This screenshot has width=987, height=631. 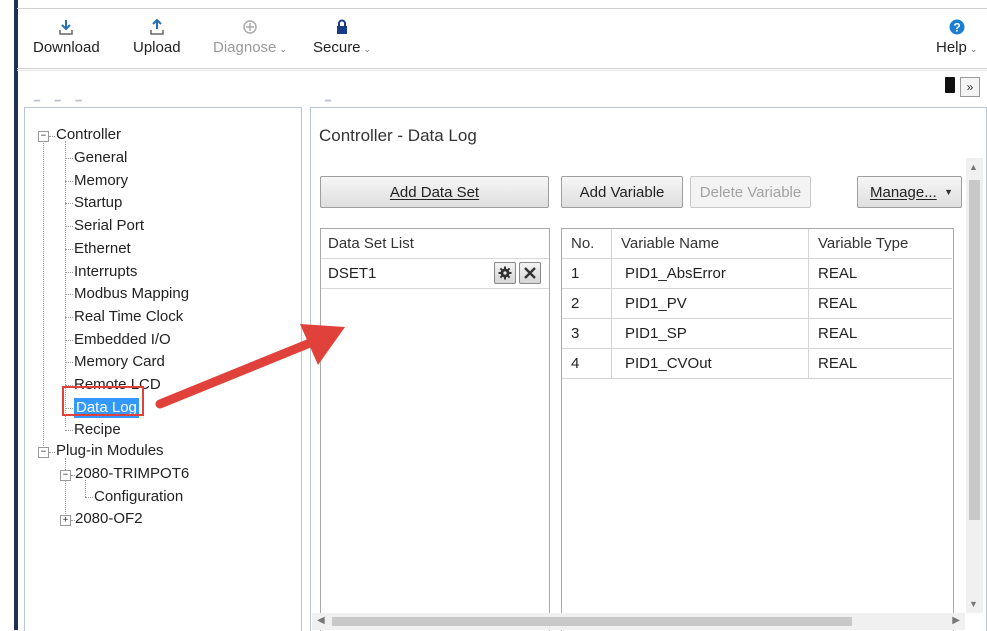 What do you see at coordinates (956, 620) in the screenshot?
I see `scroll-right-icon: ▶` at bounding box center [956, 620].